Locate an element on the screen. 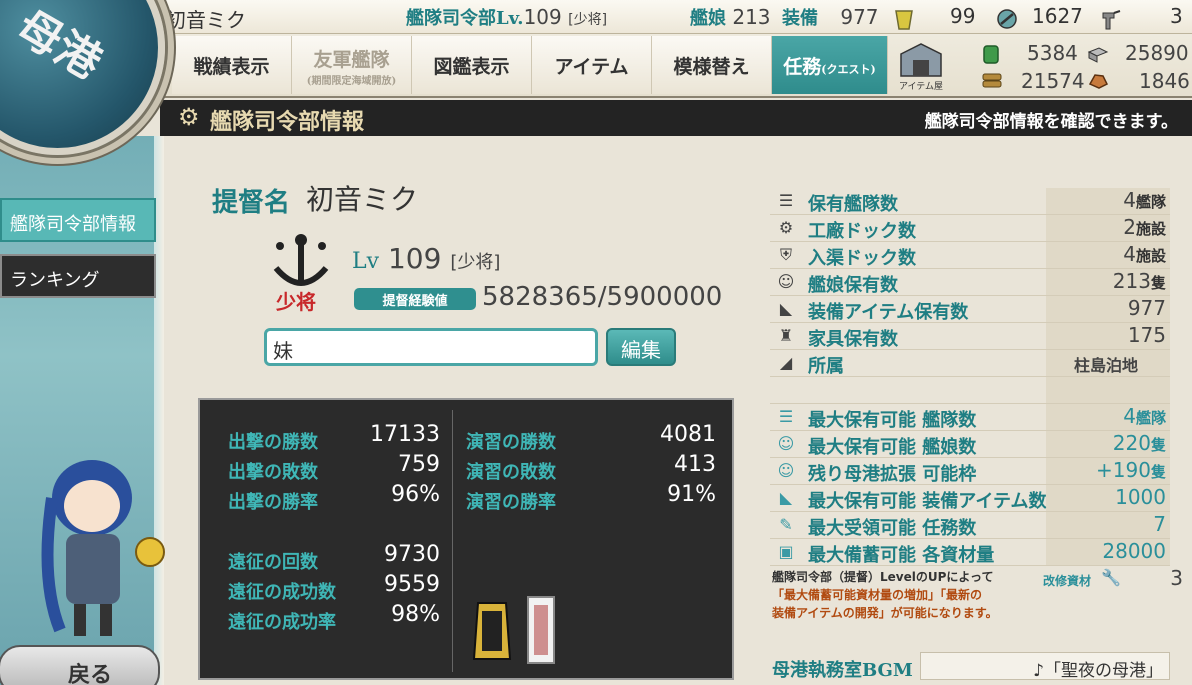  sortie-wins: 17133 is located at coordinates (405, 434).